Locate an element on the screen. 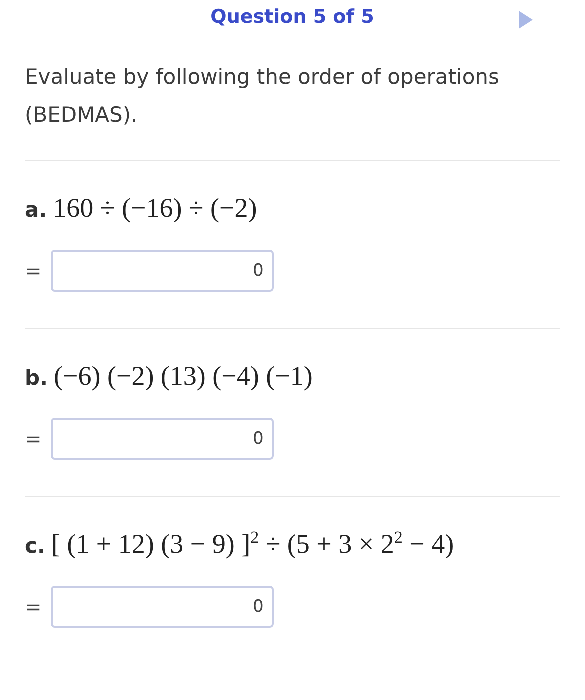 The width and height of the screenshot is (585, 700). math-expression: 160 ÷ (−16) ÷ (−2) is located at coordinates (155, 208).